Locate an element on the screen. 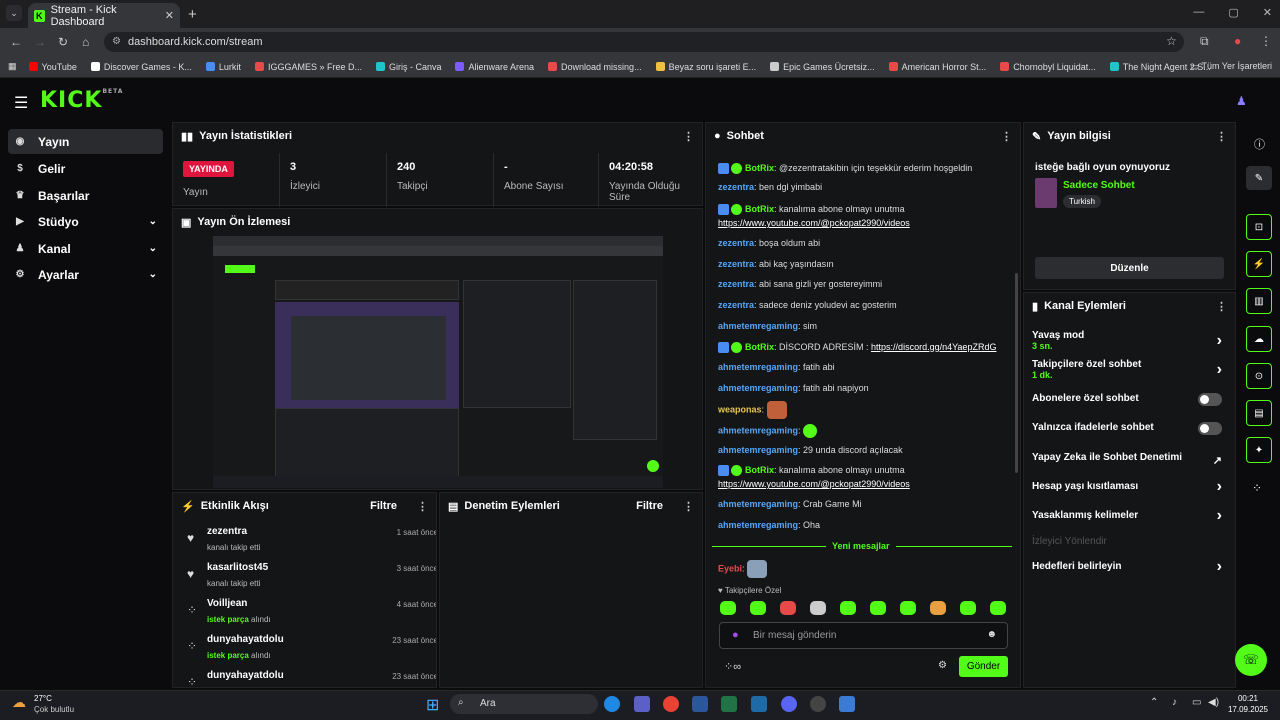 The width and height of the screenshot is (1280, 720). toggle-switch is located at coordinates (1210, 399).